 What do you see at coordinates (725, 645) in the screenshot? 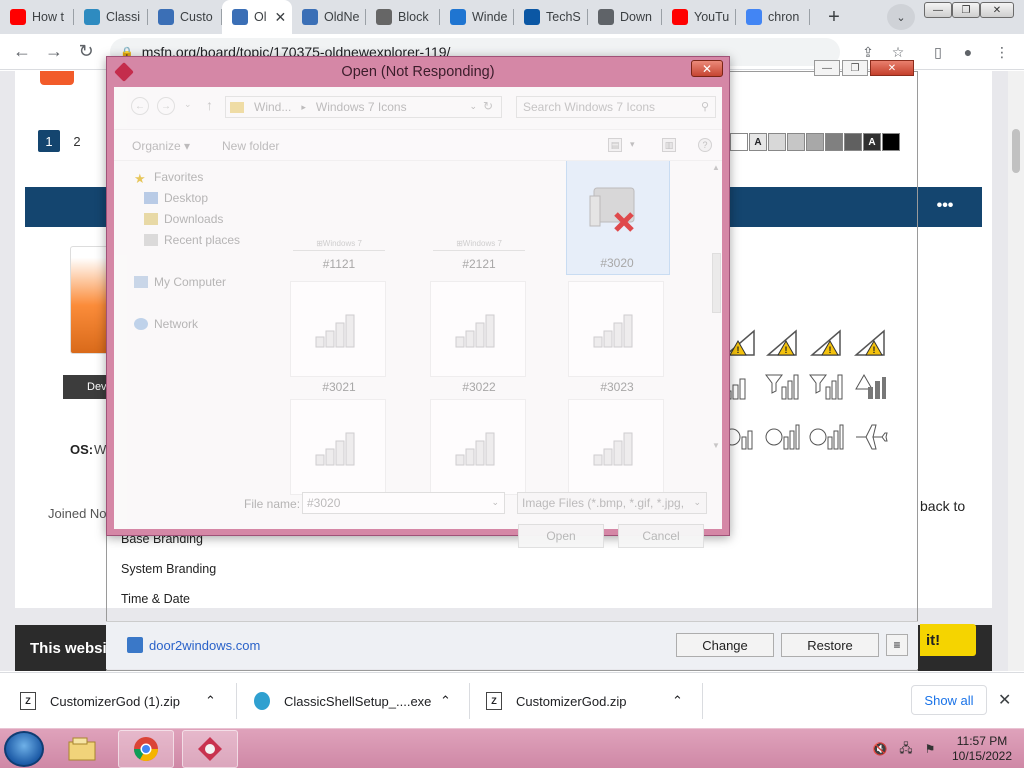
I see `change-button: Change` at bounding box center [725, 645].